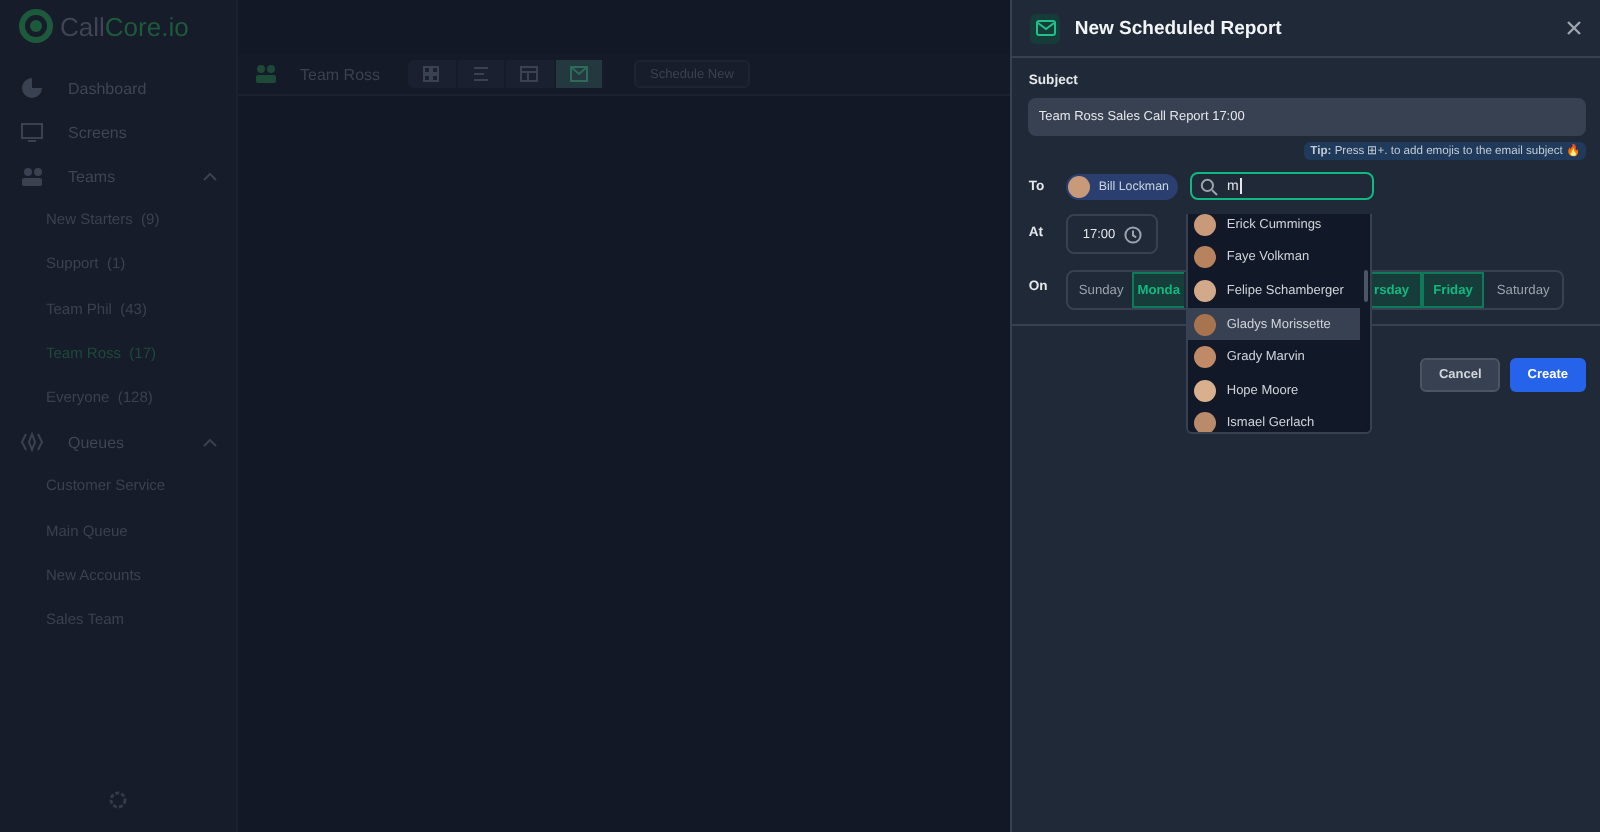 This screenshot has height=832, width=1600. Describe the element at coordinates (529, 74) in the screenshot. I see `layout-icon` at that location.